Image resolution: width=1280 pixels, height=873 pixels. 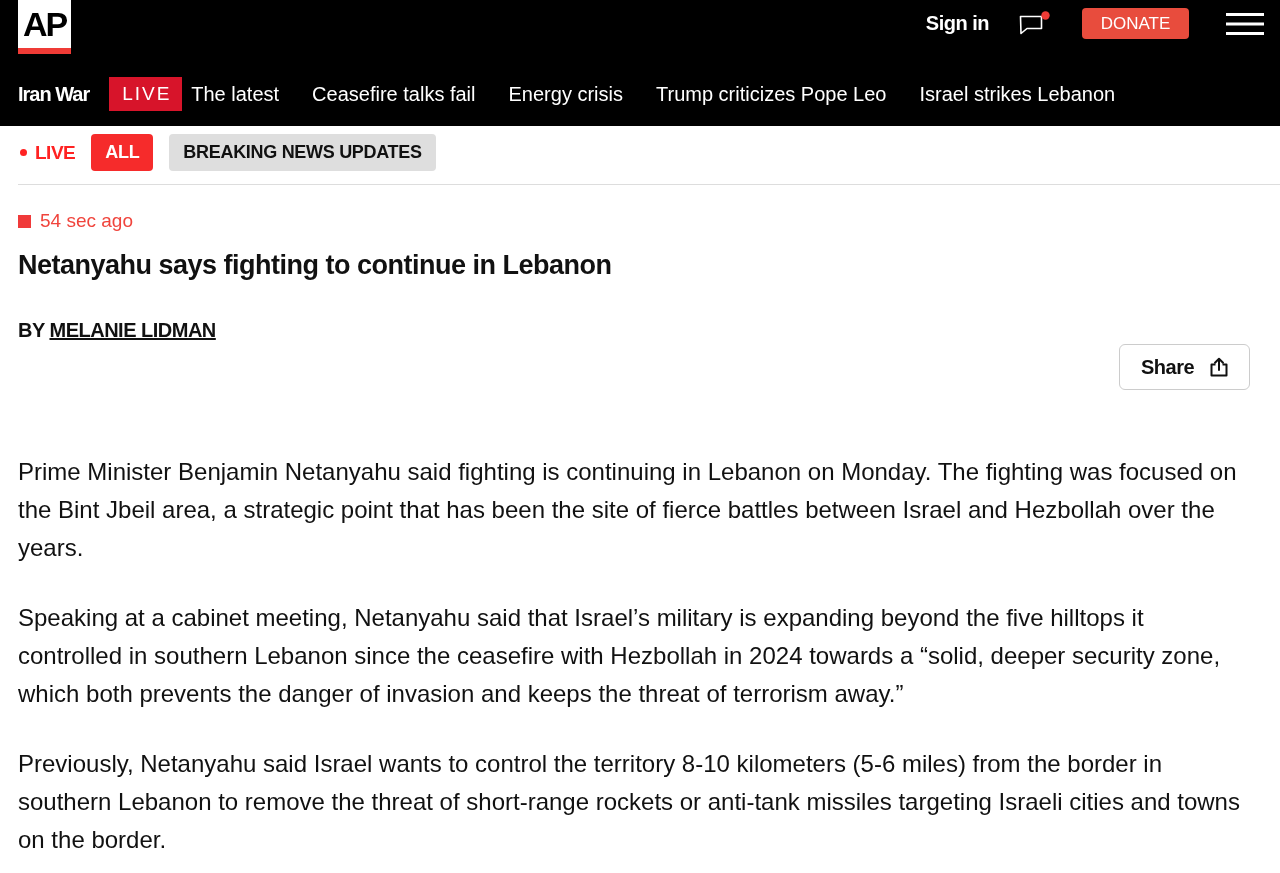 What do you see at coordinates (1034, 23) in the screenshot?
I see `chat-icon` at bounding box center [1034, 23].